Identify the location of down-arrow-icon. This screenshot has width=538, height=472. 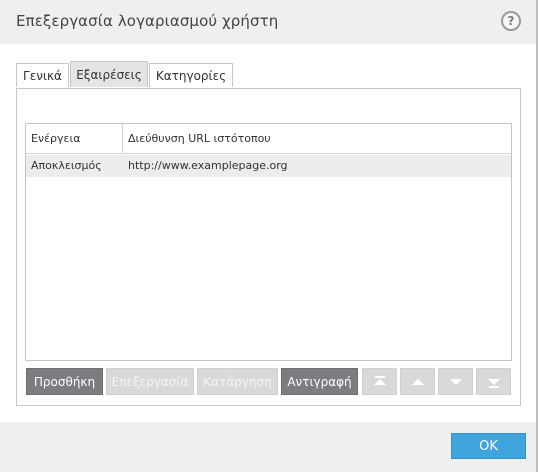
(455, 381).